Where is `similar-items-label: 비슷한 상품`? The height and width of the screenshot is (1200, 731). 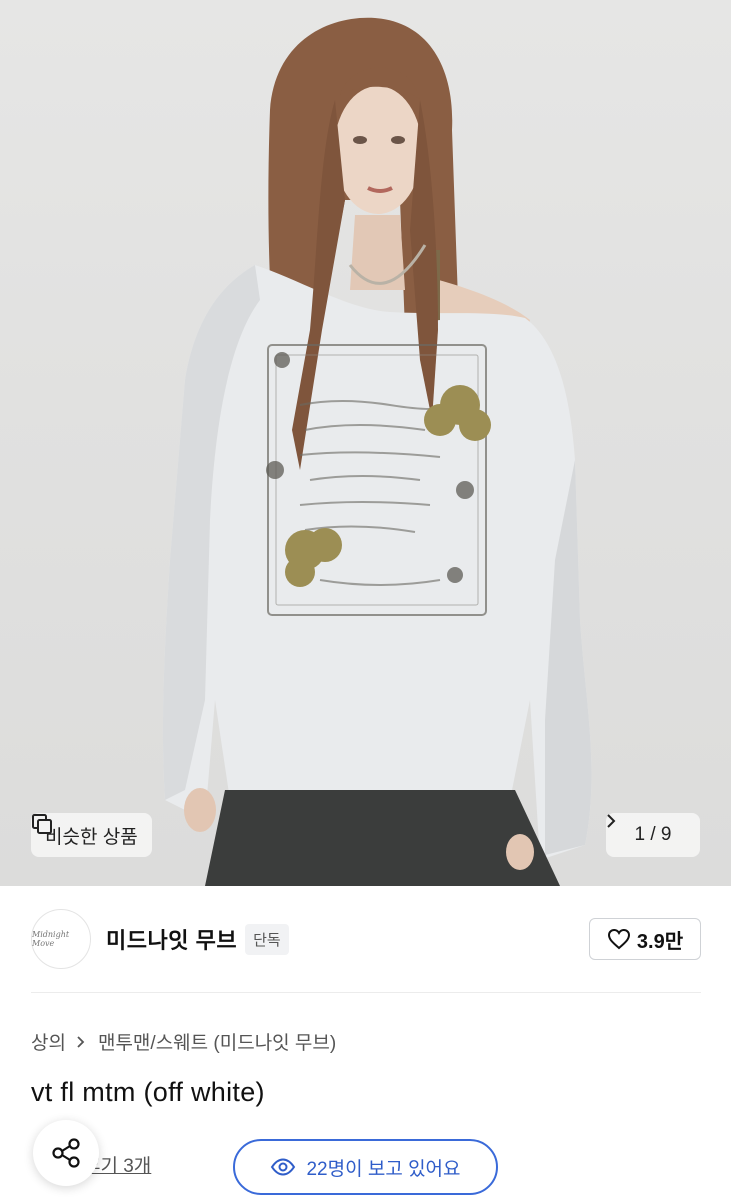 similar-items-label: 비슷한 상품 is located at coordinates (91, 837).